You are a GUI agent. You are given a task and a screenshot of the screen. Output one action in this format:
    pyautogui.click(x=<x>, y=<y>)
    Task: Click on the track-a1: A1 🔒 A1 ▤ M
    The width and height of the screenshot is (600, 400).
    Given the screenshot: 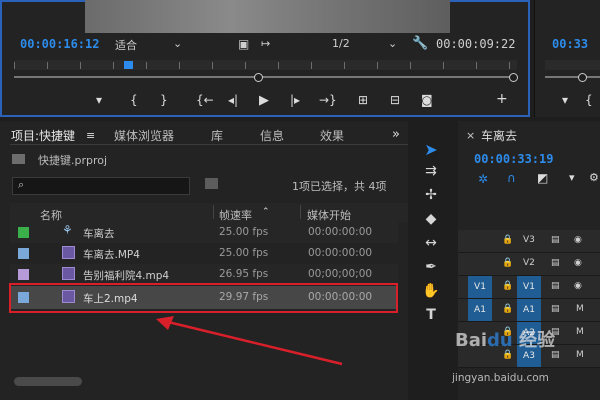 What is the action you would take?
    pyautogui.click(x=529, y=310)
    